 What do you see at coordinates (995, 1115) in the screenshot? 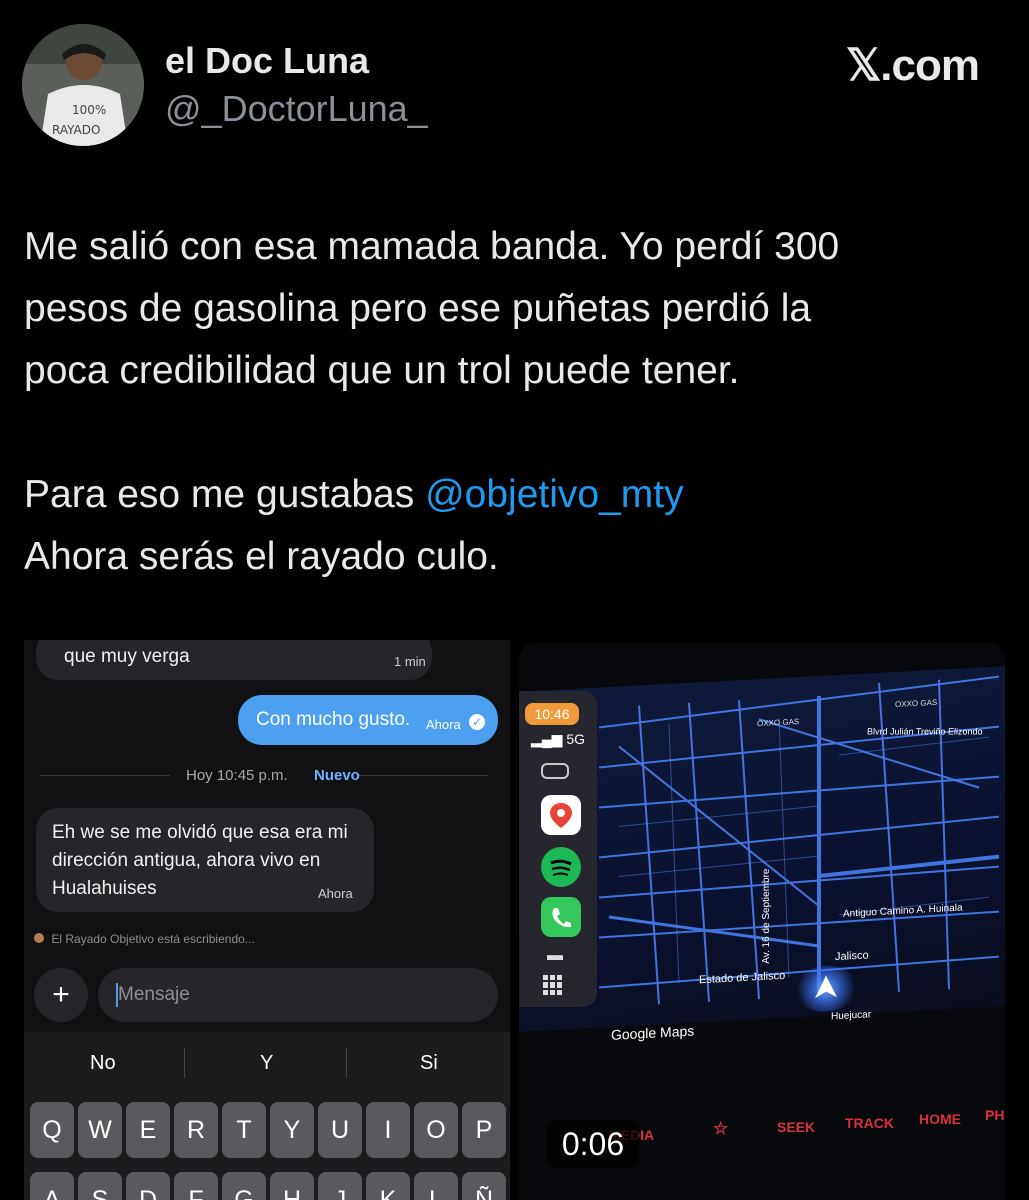
I see `dash-button-phone: PH` at bounding box center [995, 1115].